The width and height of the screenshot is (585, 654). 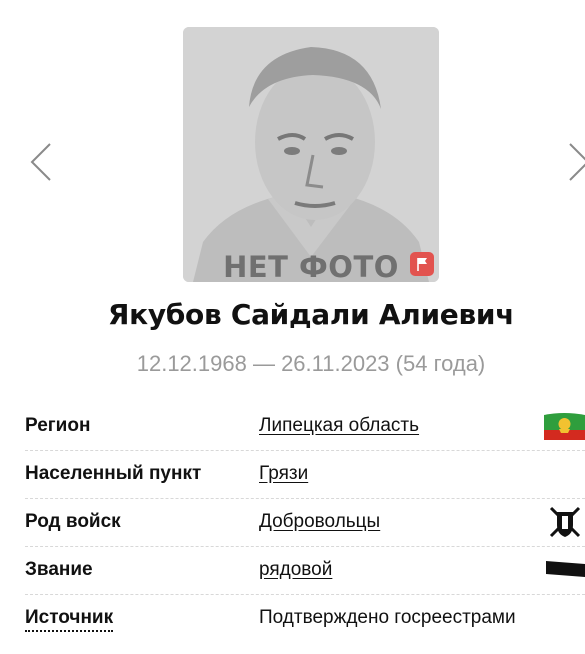 I want to click on source-value: Подтверждено госреестрами, so click(x=387, y=617).